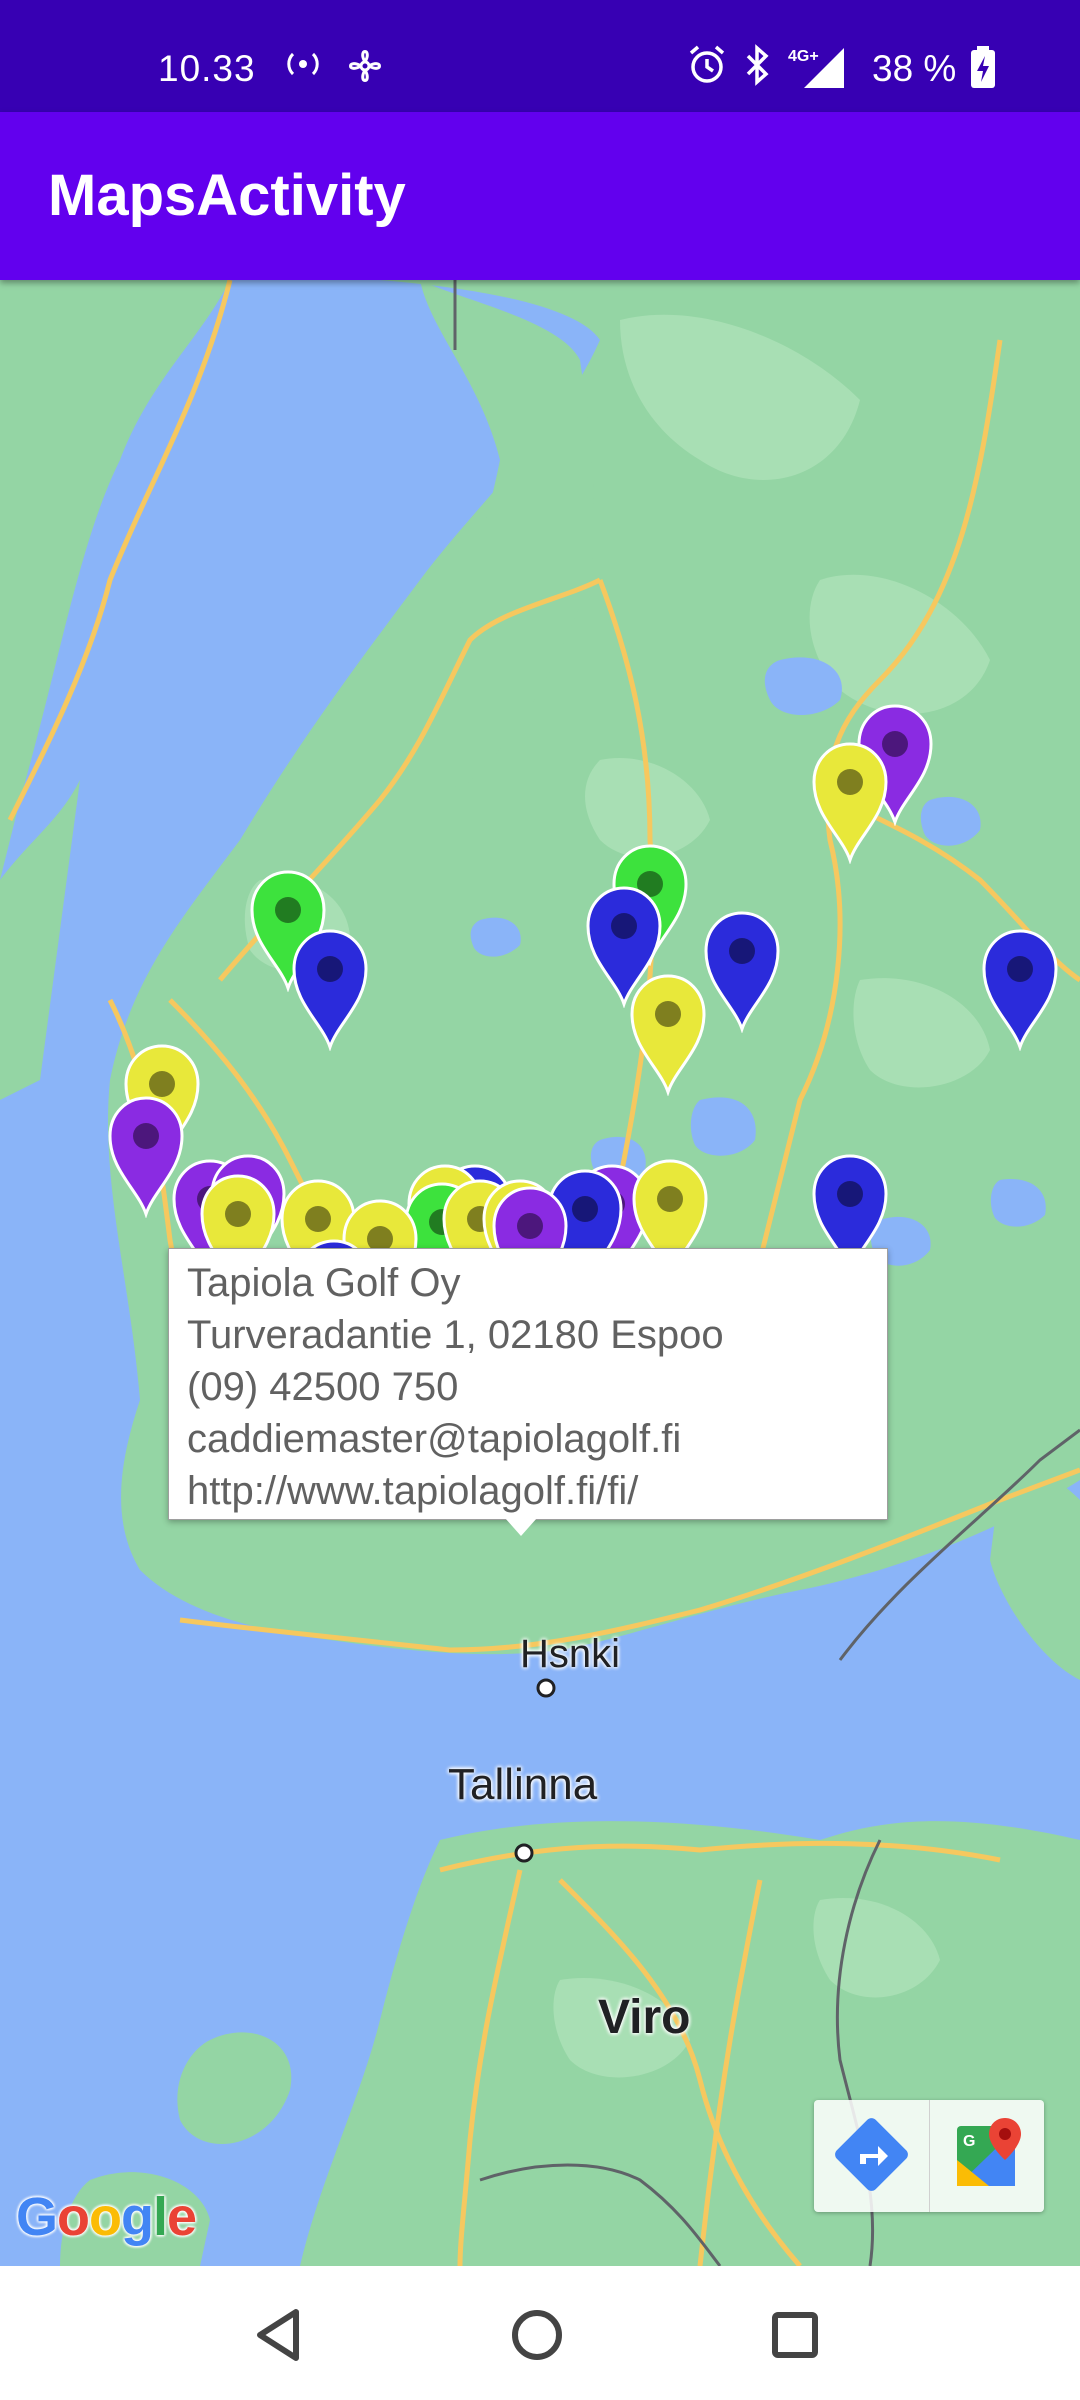 The width and height of the screenshot is (1080, 2400). What do you see at coordinates (983, 67) in the screenshot?
I see `battery-charging-icon` at bounding box center [983, 67].